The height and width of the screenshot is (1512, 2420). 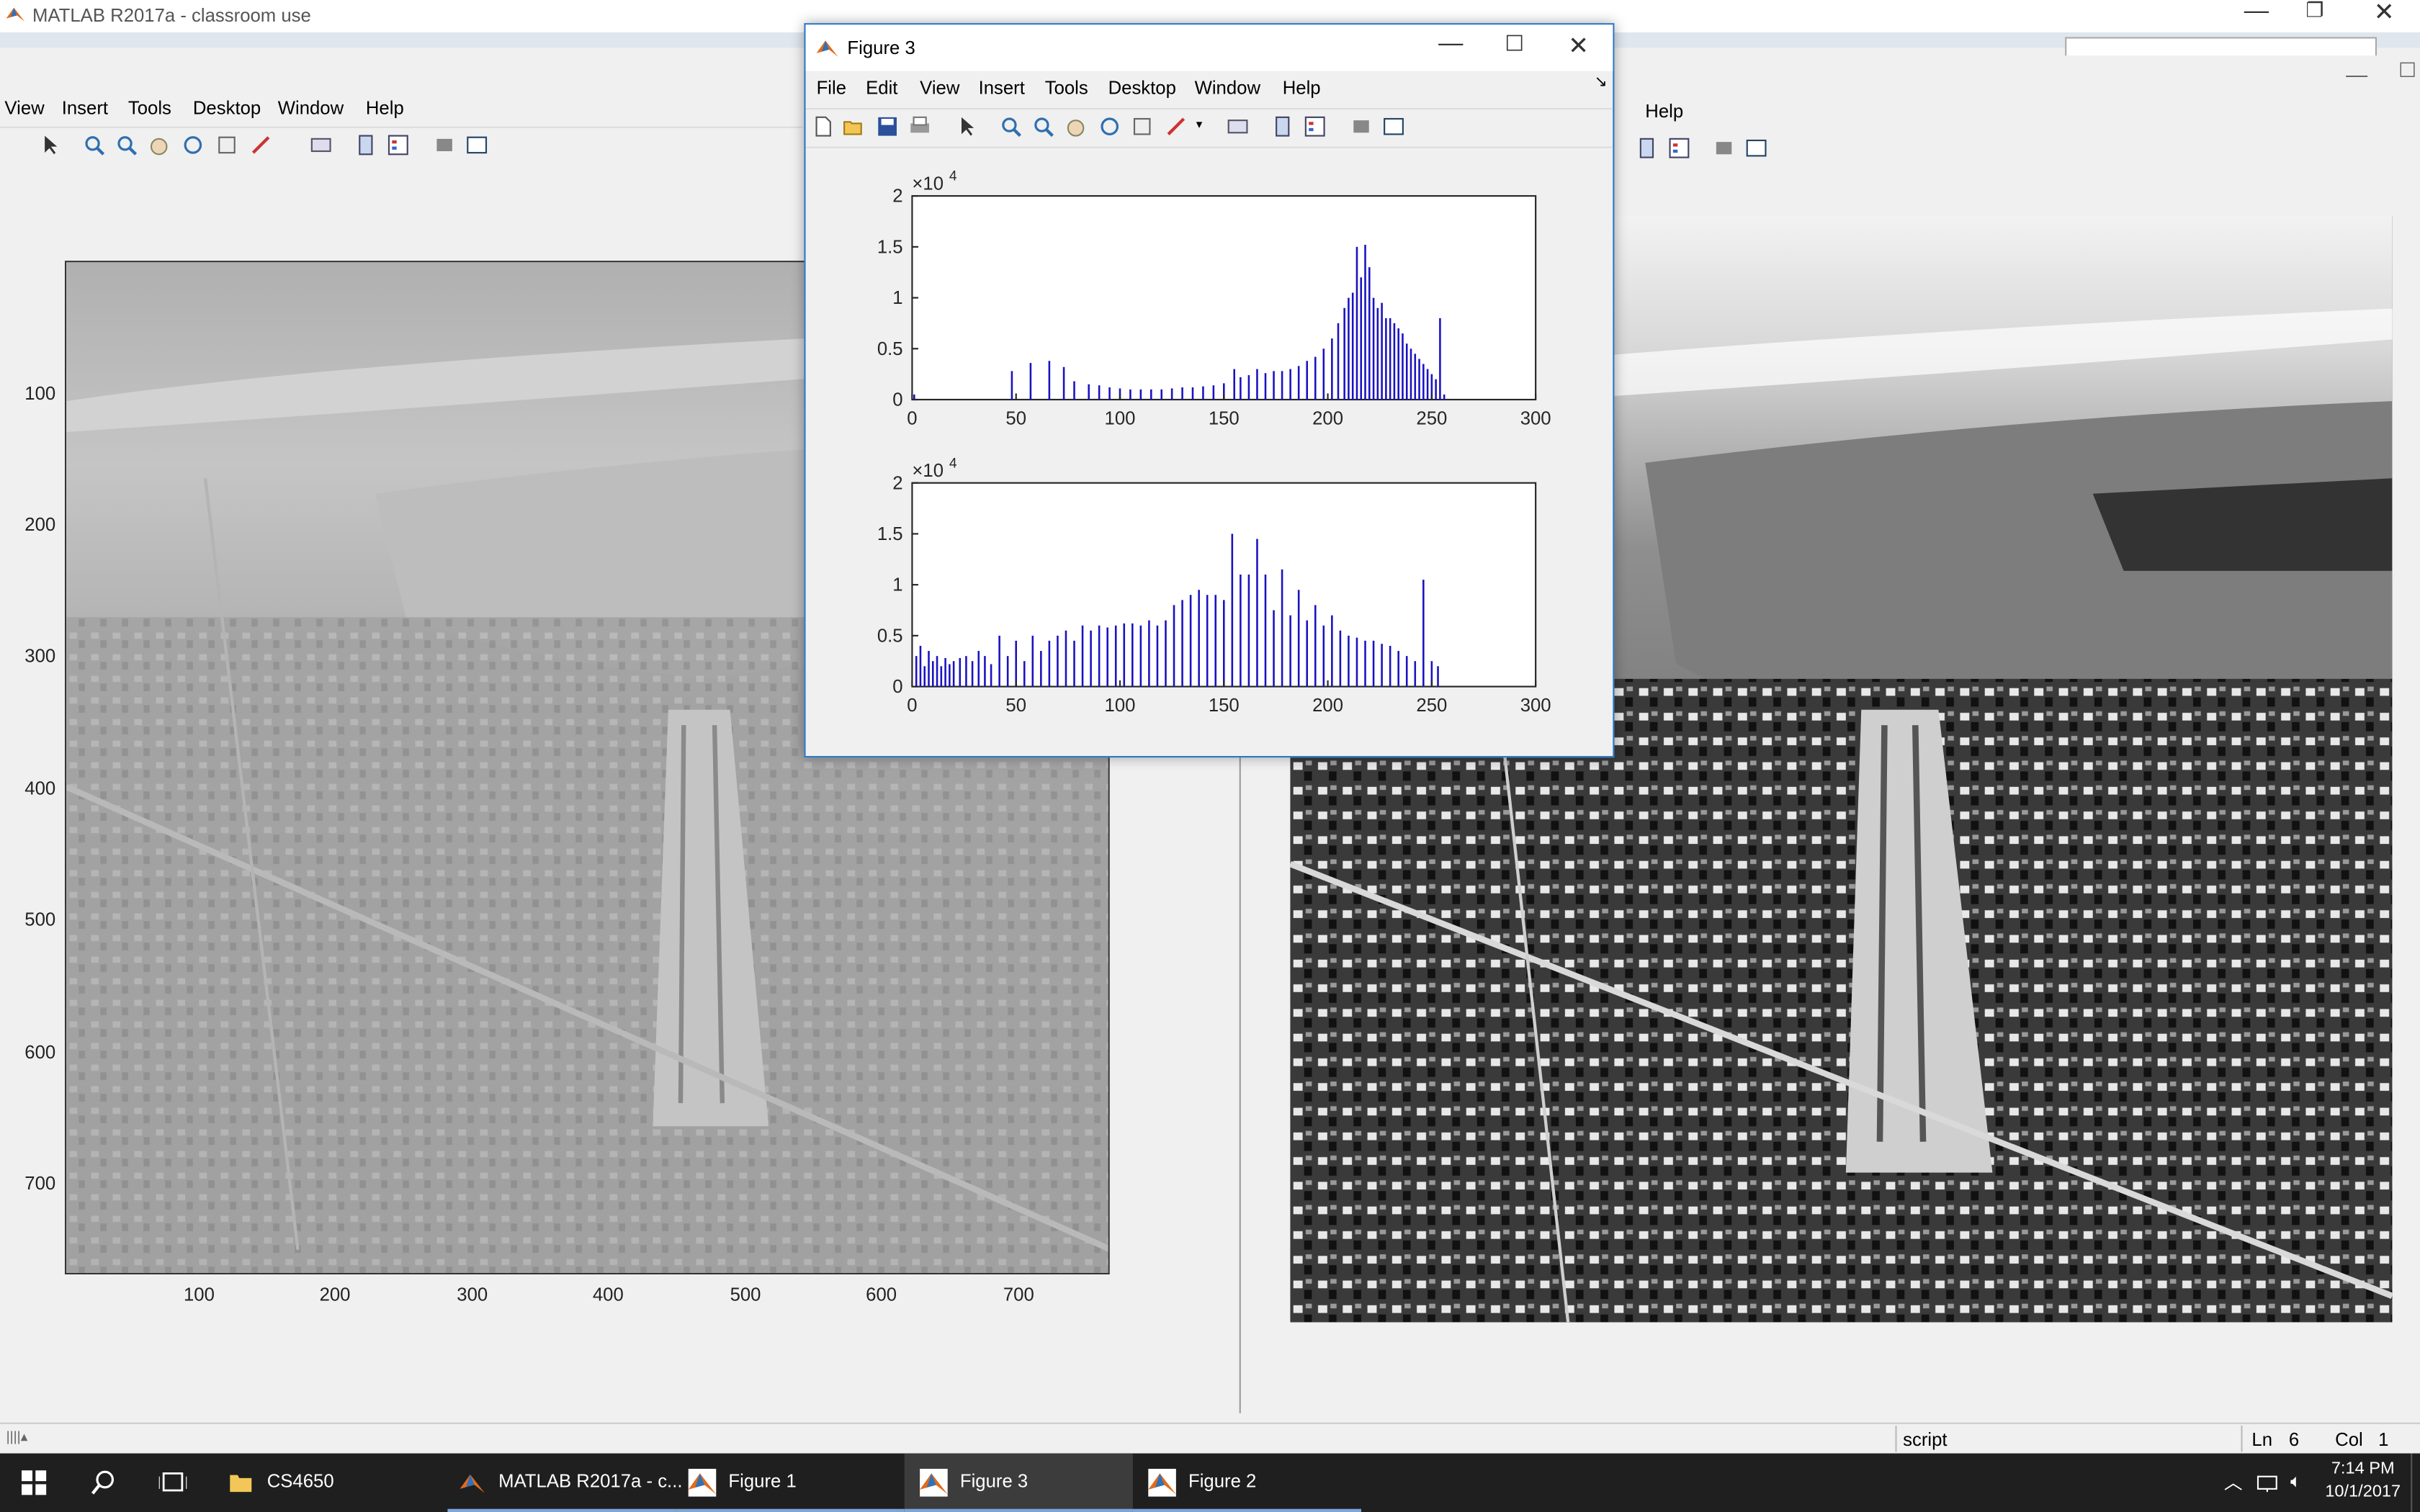 What do you see at coordinates (2363, 1491) in the screenshot?
I see `clock-date: 10/1/2017` at bounding box center [2363, 1491].